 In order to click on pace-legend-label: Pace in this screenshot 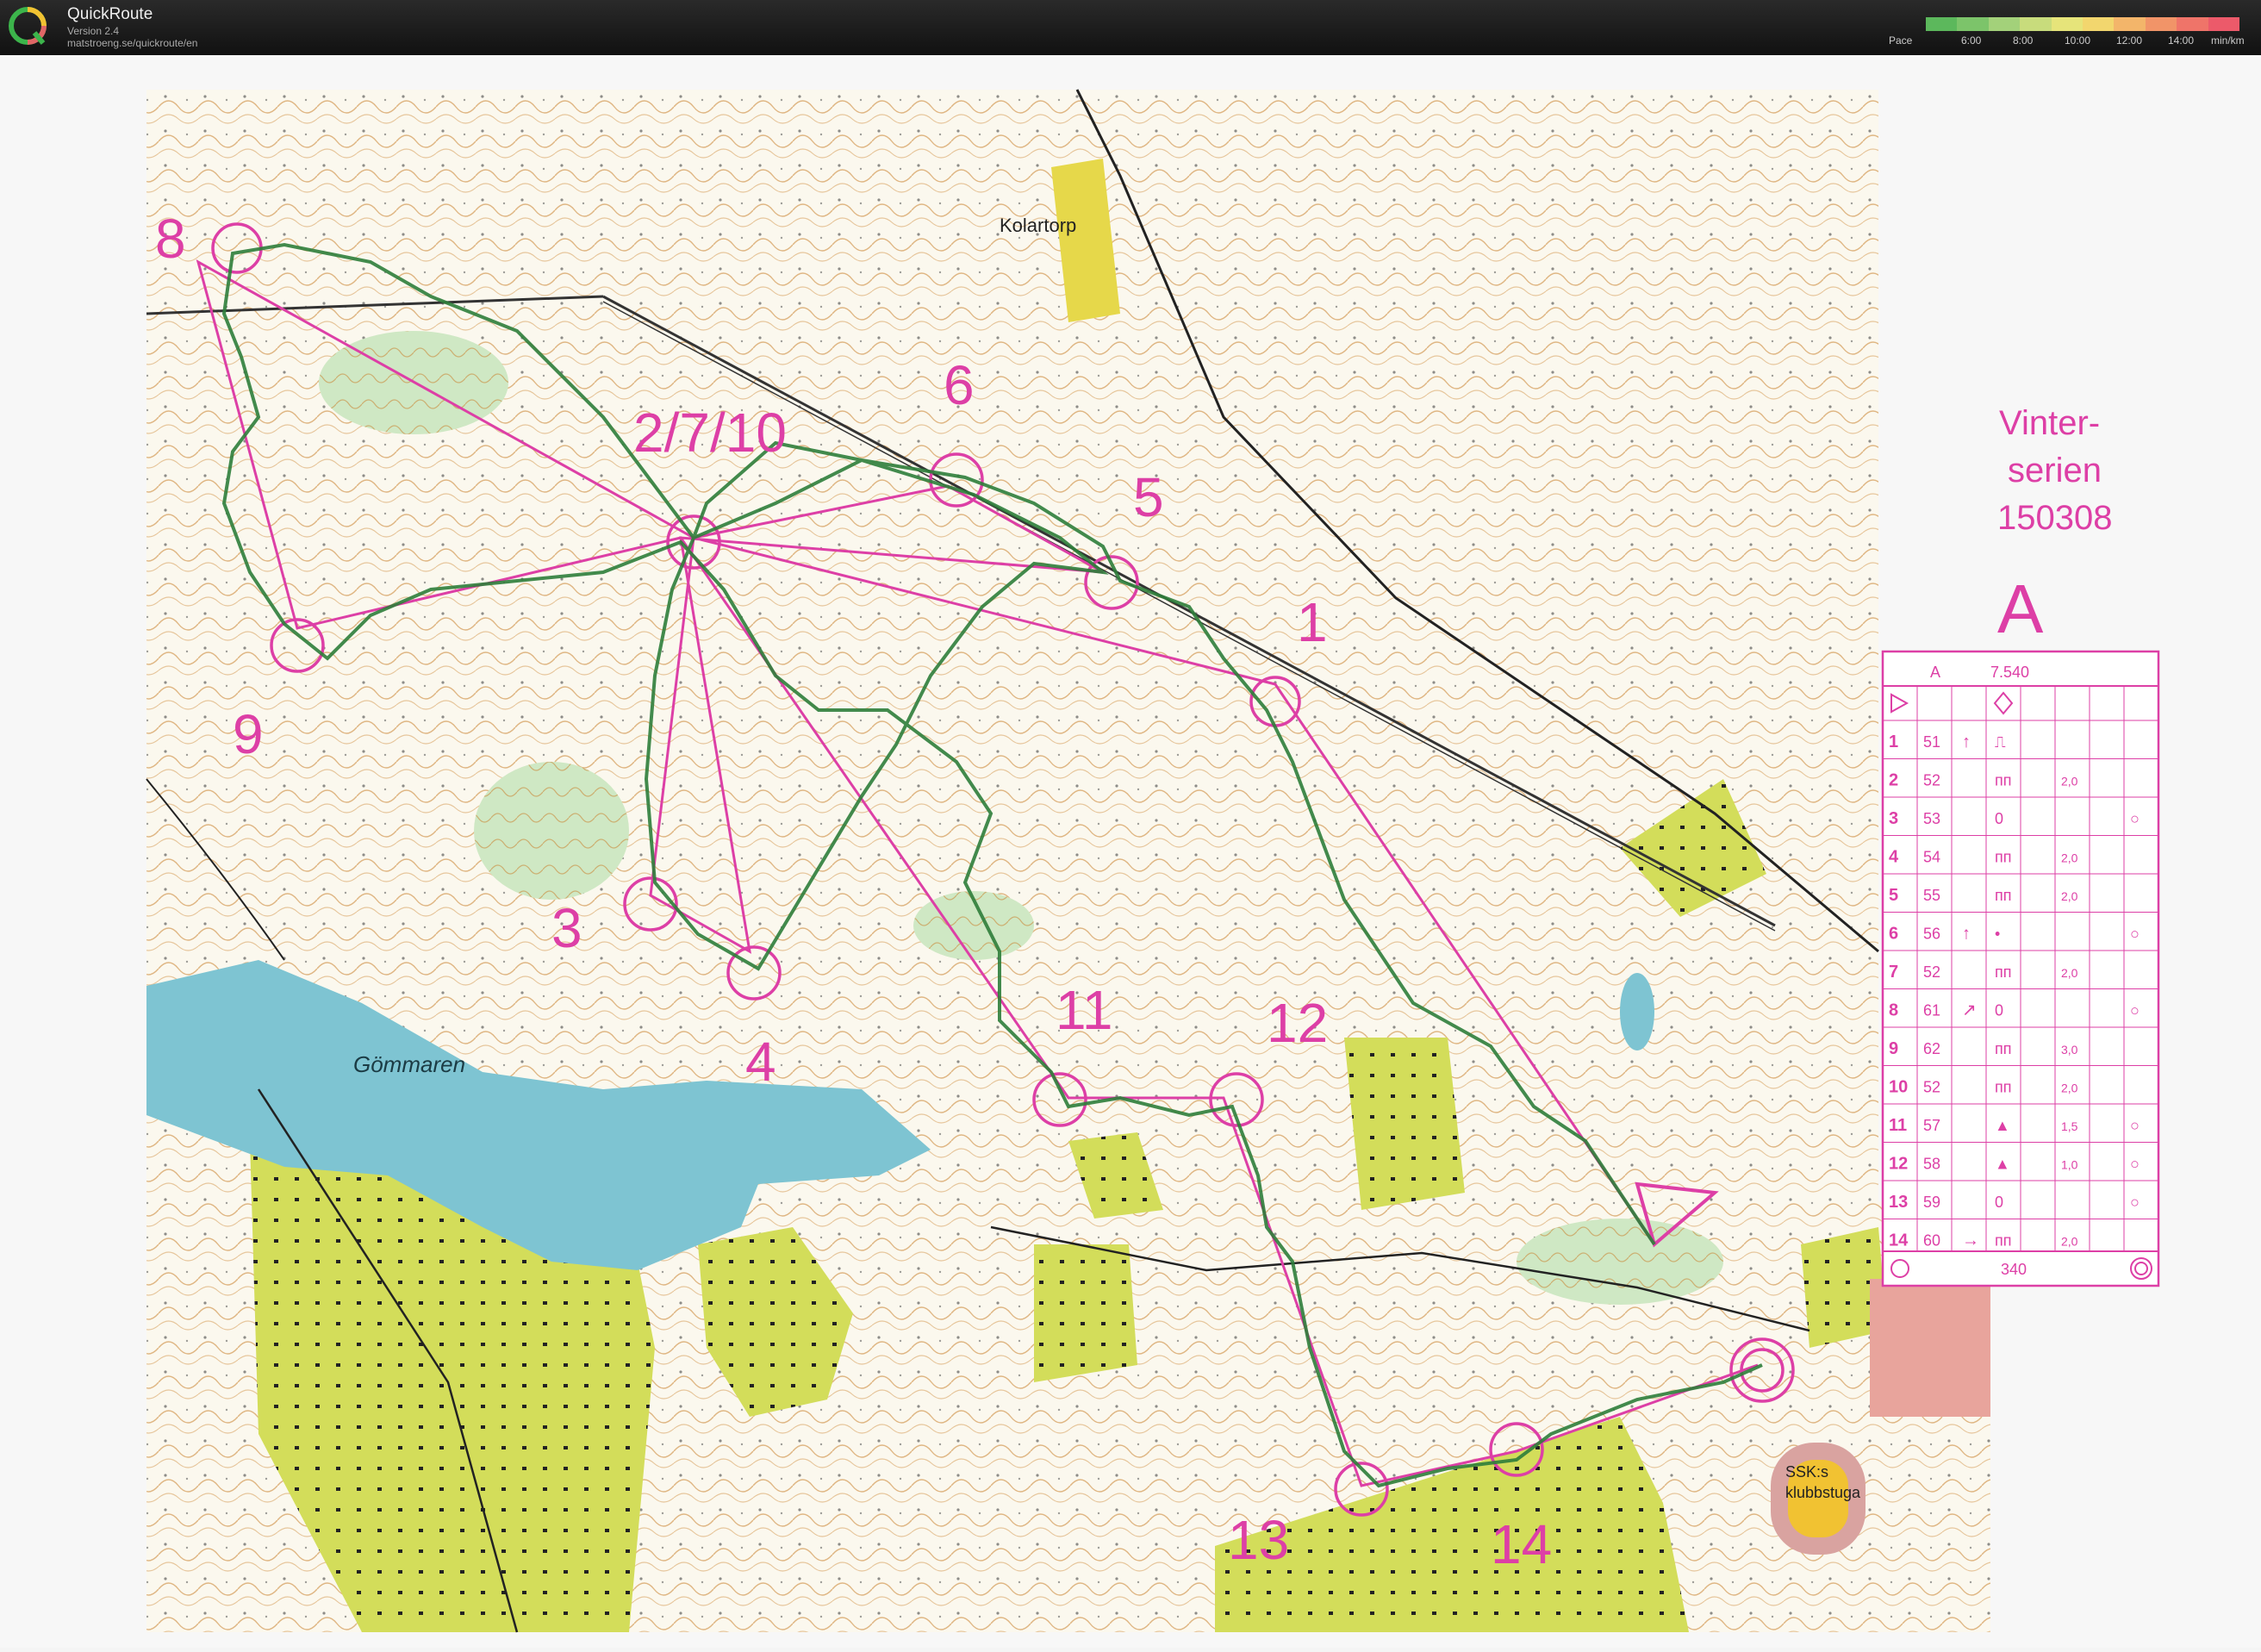, I will do `click(1901, 40)`.